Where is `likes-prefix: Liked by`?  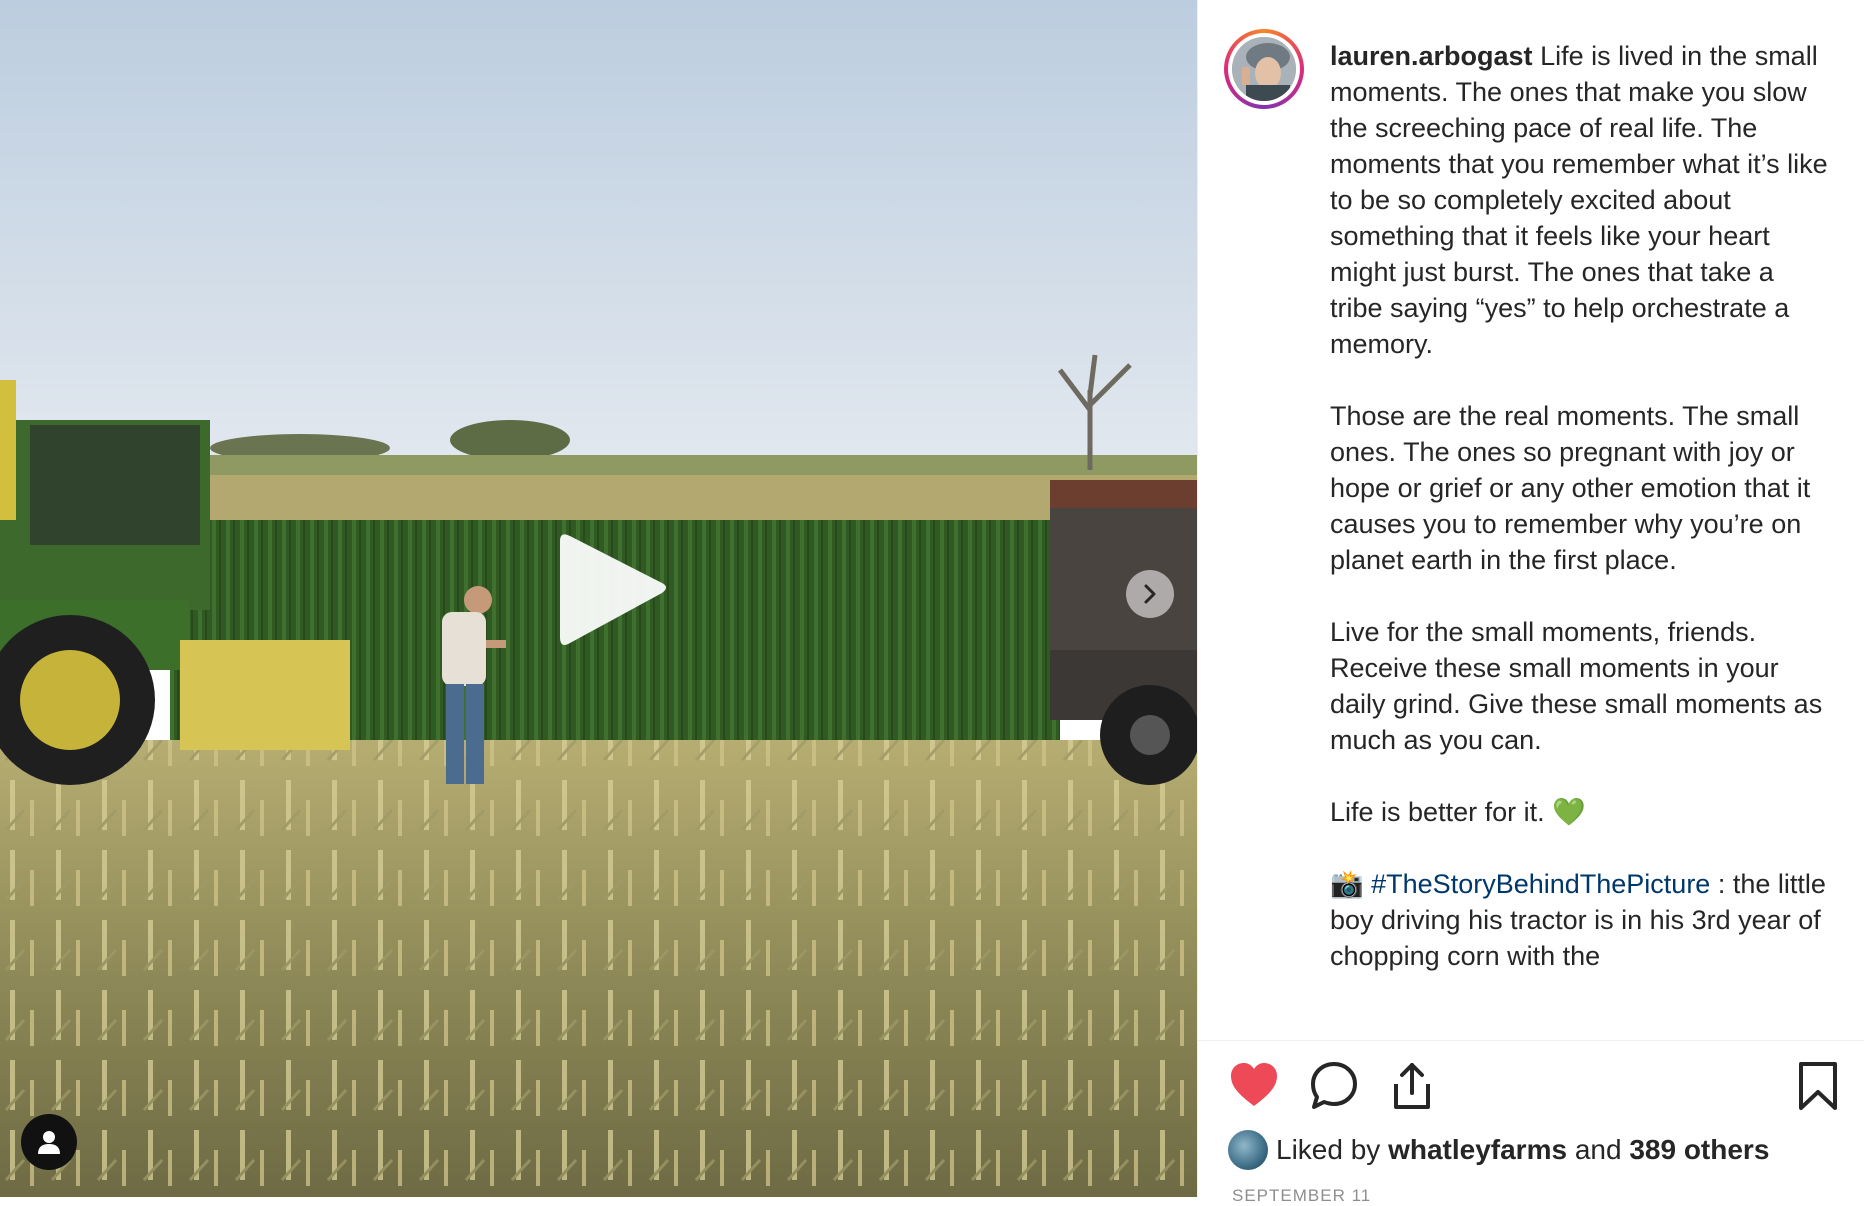
likes-prefix: Liked by is located at coordinates (1328, 1149).